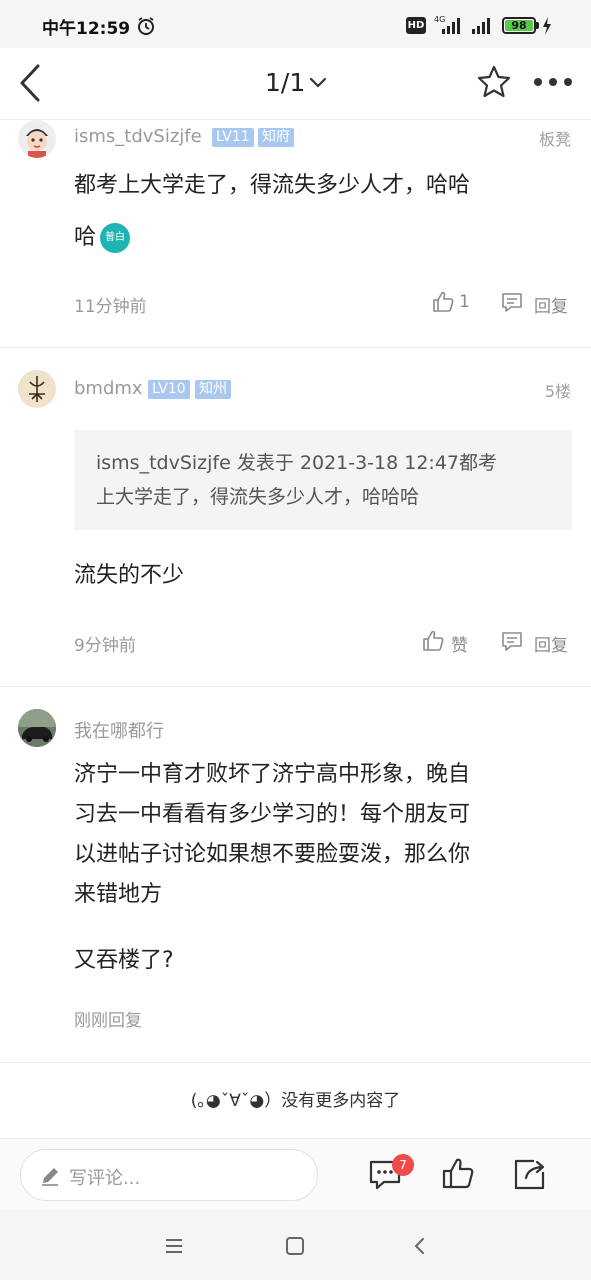 The image size is (591, 1280). What do you see at coordinates (174, 1246) in the screenshot?
I see `menu-icon` at bounding box center [174, 1246].